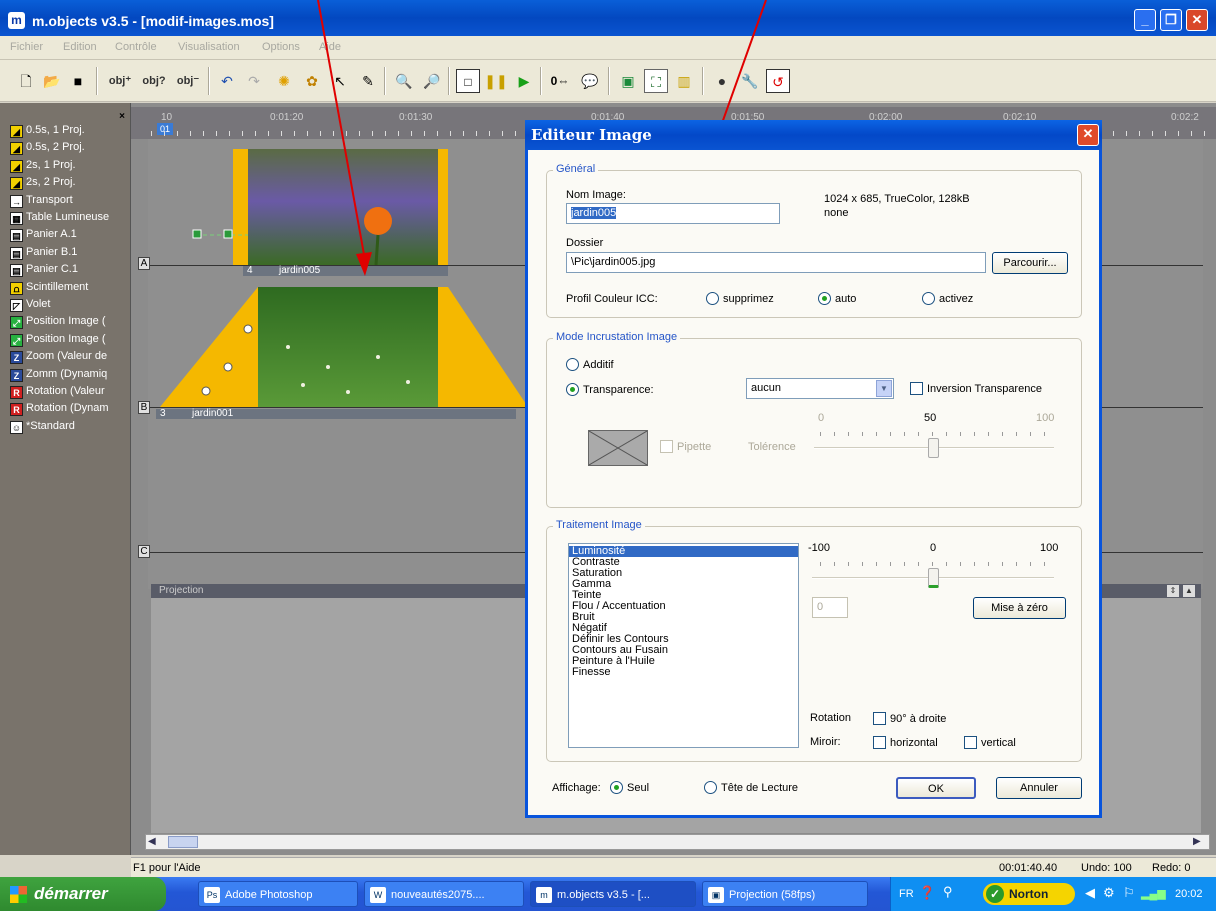 The height and width of the screenshot is (911, 1216). I want to click on tolerance-ticks, so click(936, 434).